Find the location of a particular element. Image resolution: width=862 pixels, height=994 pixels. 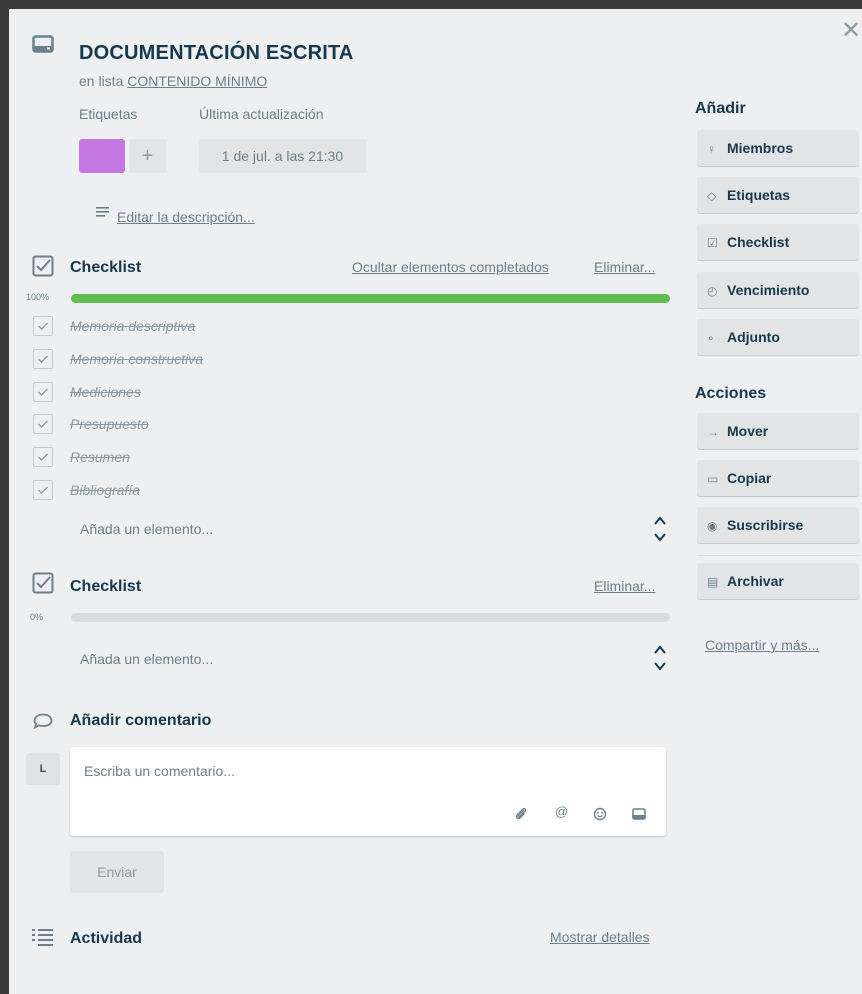

sidebar-button-suscribirse: ◉ Suscribirse is located at coordinates (778, 525).